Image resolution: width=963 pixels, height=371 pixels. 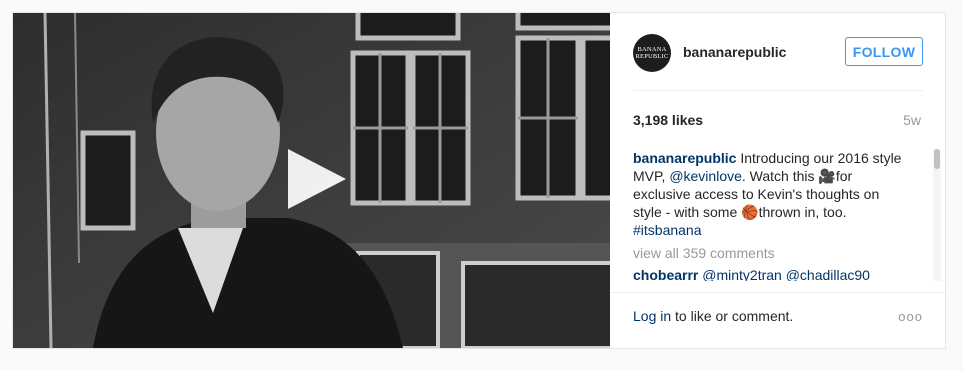 I want to click on likes-count: 3,198 likes, so click(x=668, y=120).